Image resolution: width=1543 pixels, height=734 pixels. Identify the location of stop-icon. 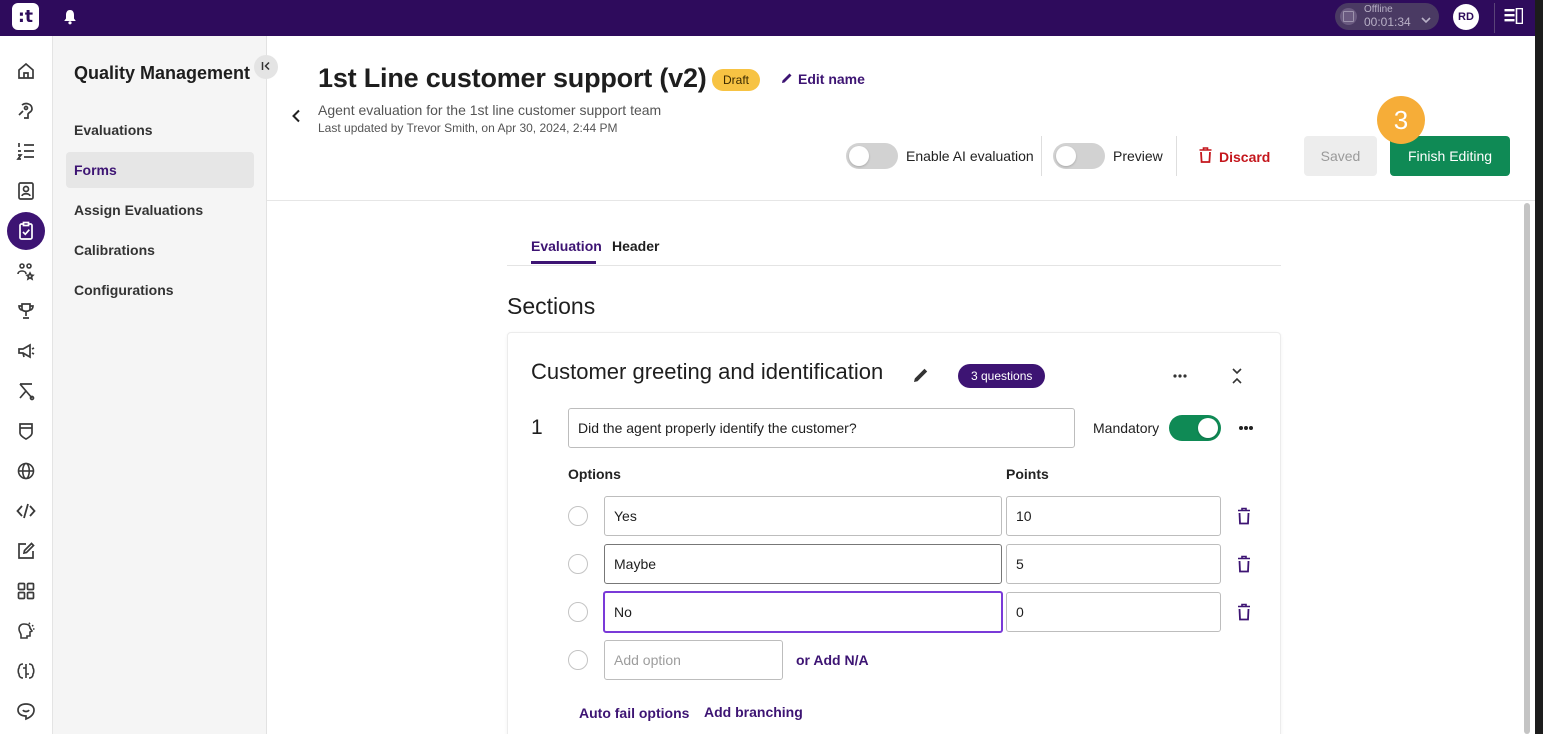
(1348, 16).